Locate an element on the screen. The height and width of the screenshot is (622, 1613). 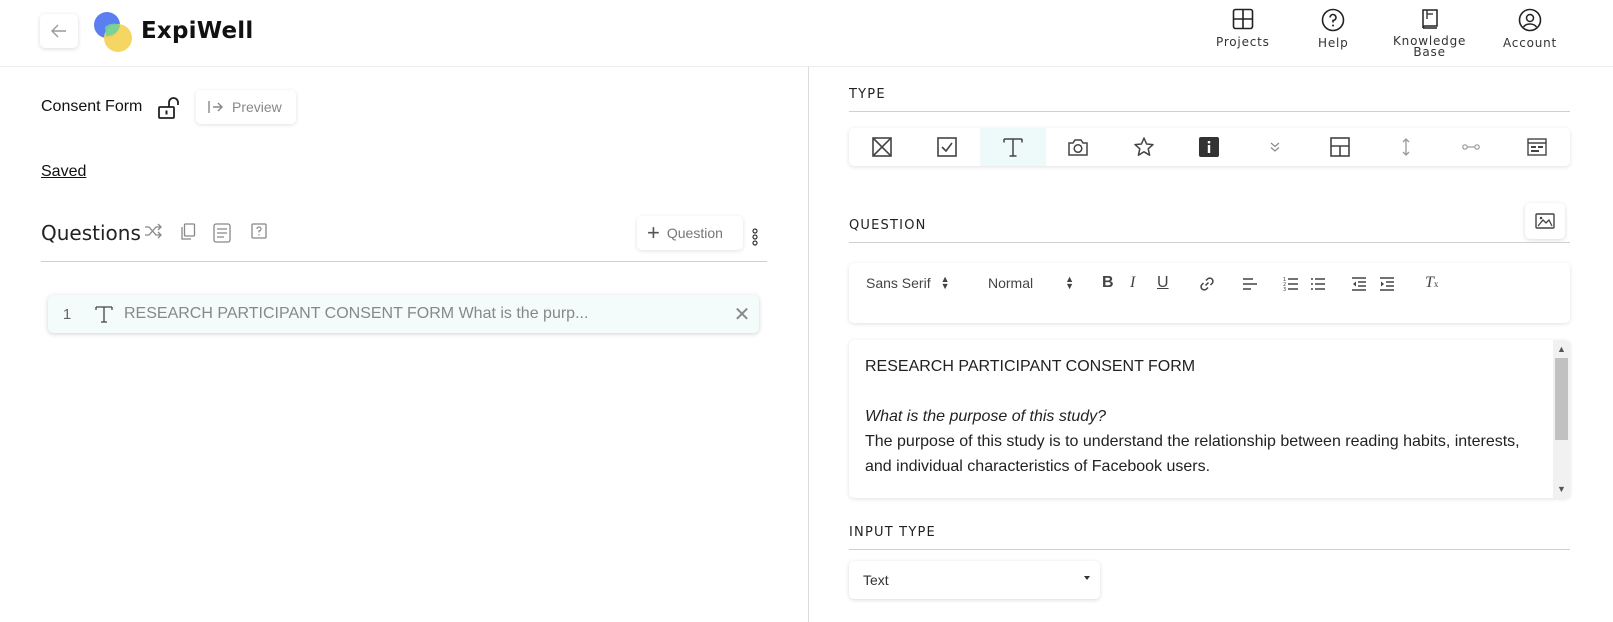
editor-scrollbar: ▲ ▼ is located at coordinates (1561, 419).